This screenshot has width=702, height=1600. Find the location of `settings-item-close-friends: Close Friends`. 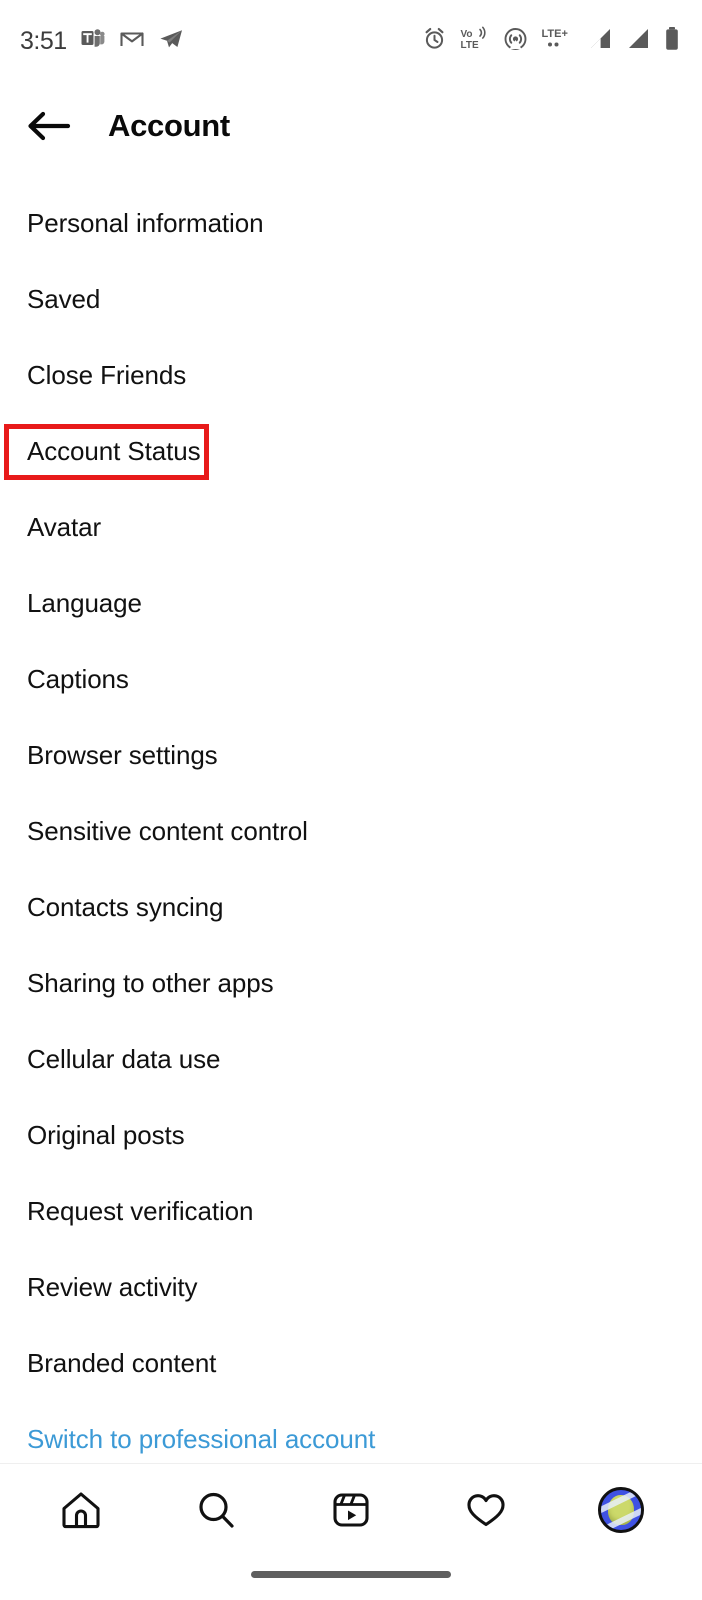

settings-item-close-friends: Close Friends is located at coordinates (351, 376).